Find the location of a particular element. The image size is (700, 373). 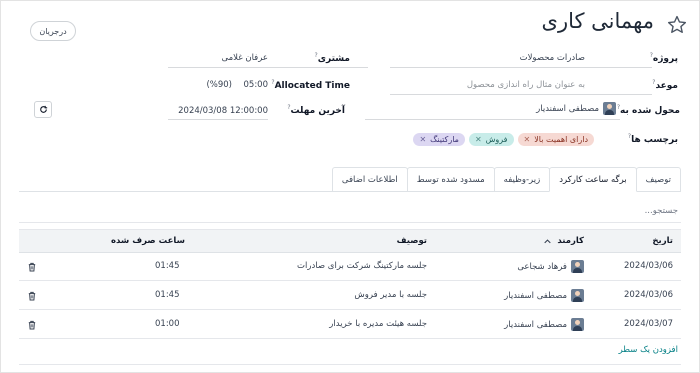

tag-label: مارکتینگ is located at coordinates (444, 139).